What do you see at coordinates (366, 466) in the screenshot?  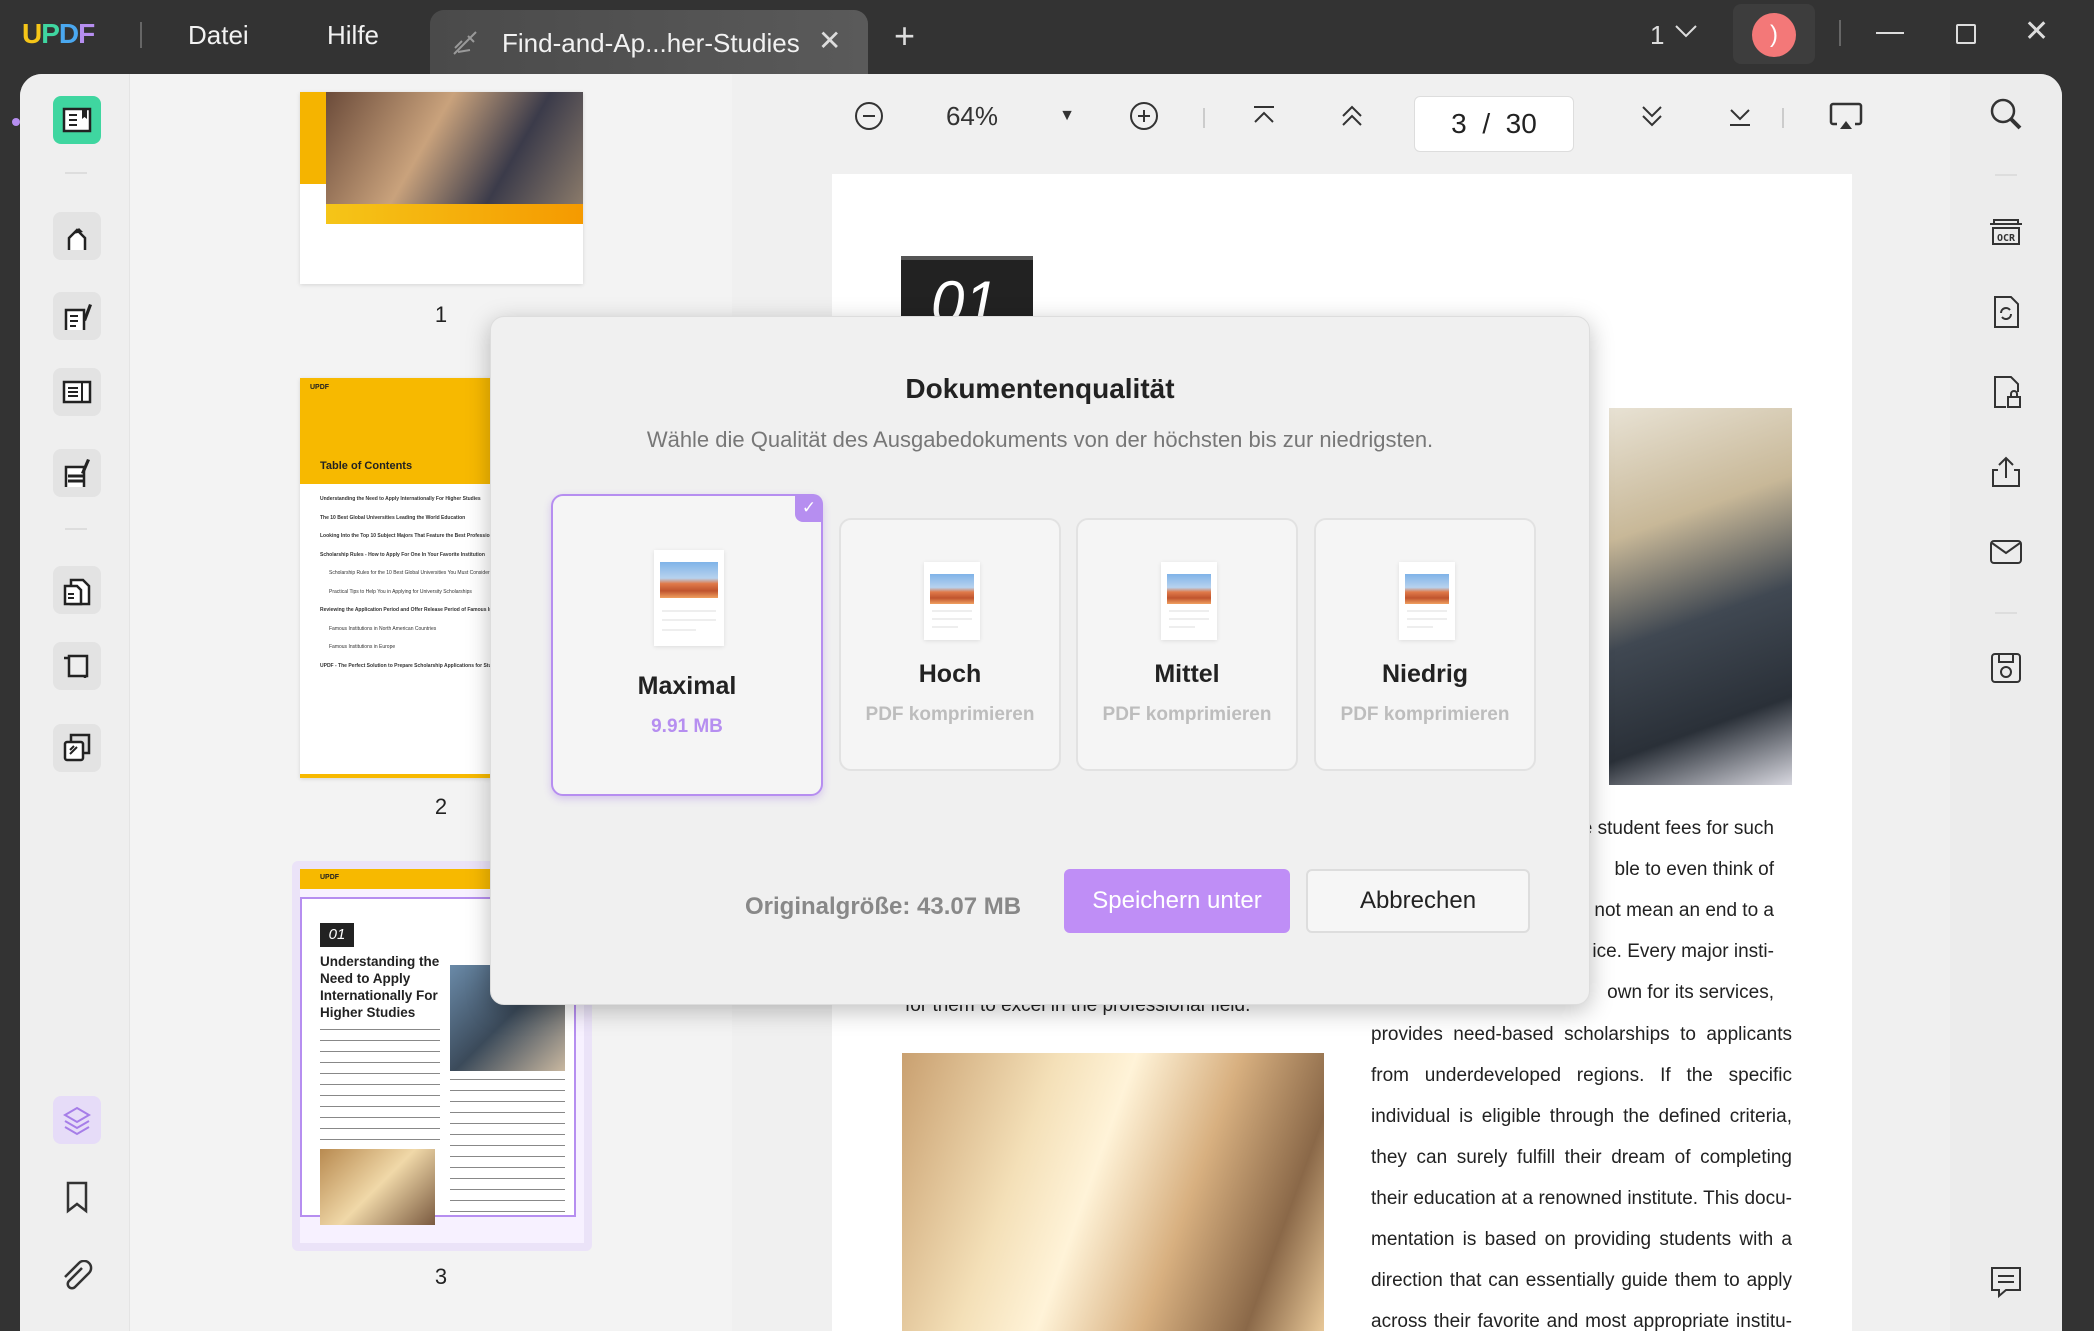 I see `thumb-title: Table of Contents` at bounding box center [366, 466].